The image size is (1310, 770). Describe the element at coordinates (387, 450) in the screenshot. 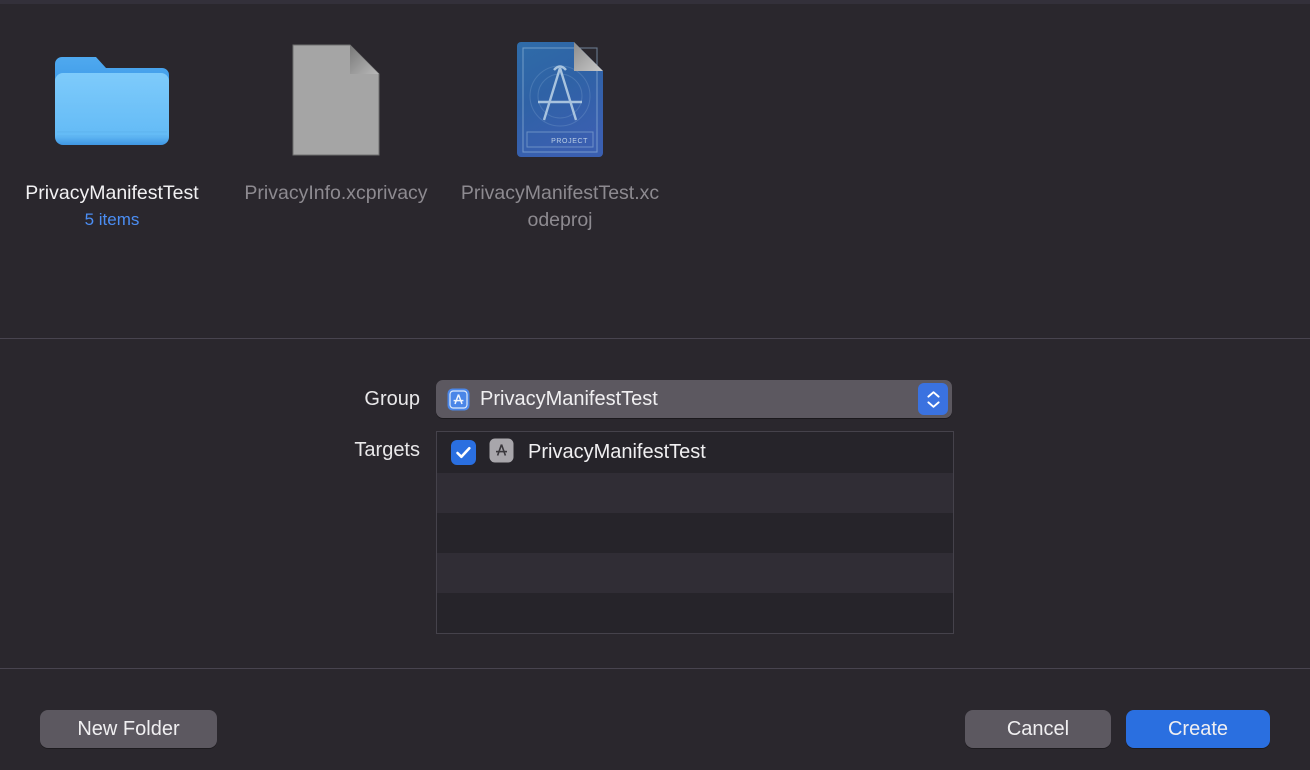

I see `targets-label: Targets` at that location.